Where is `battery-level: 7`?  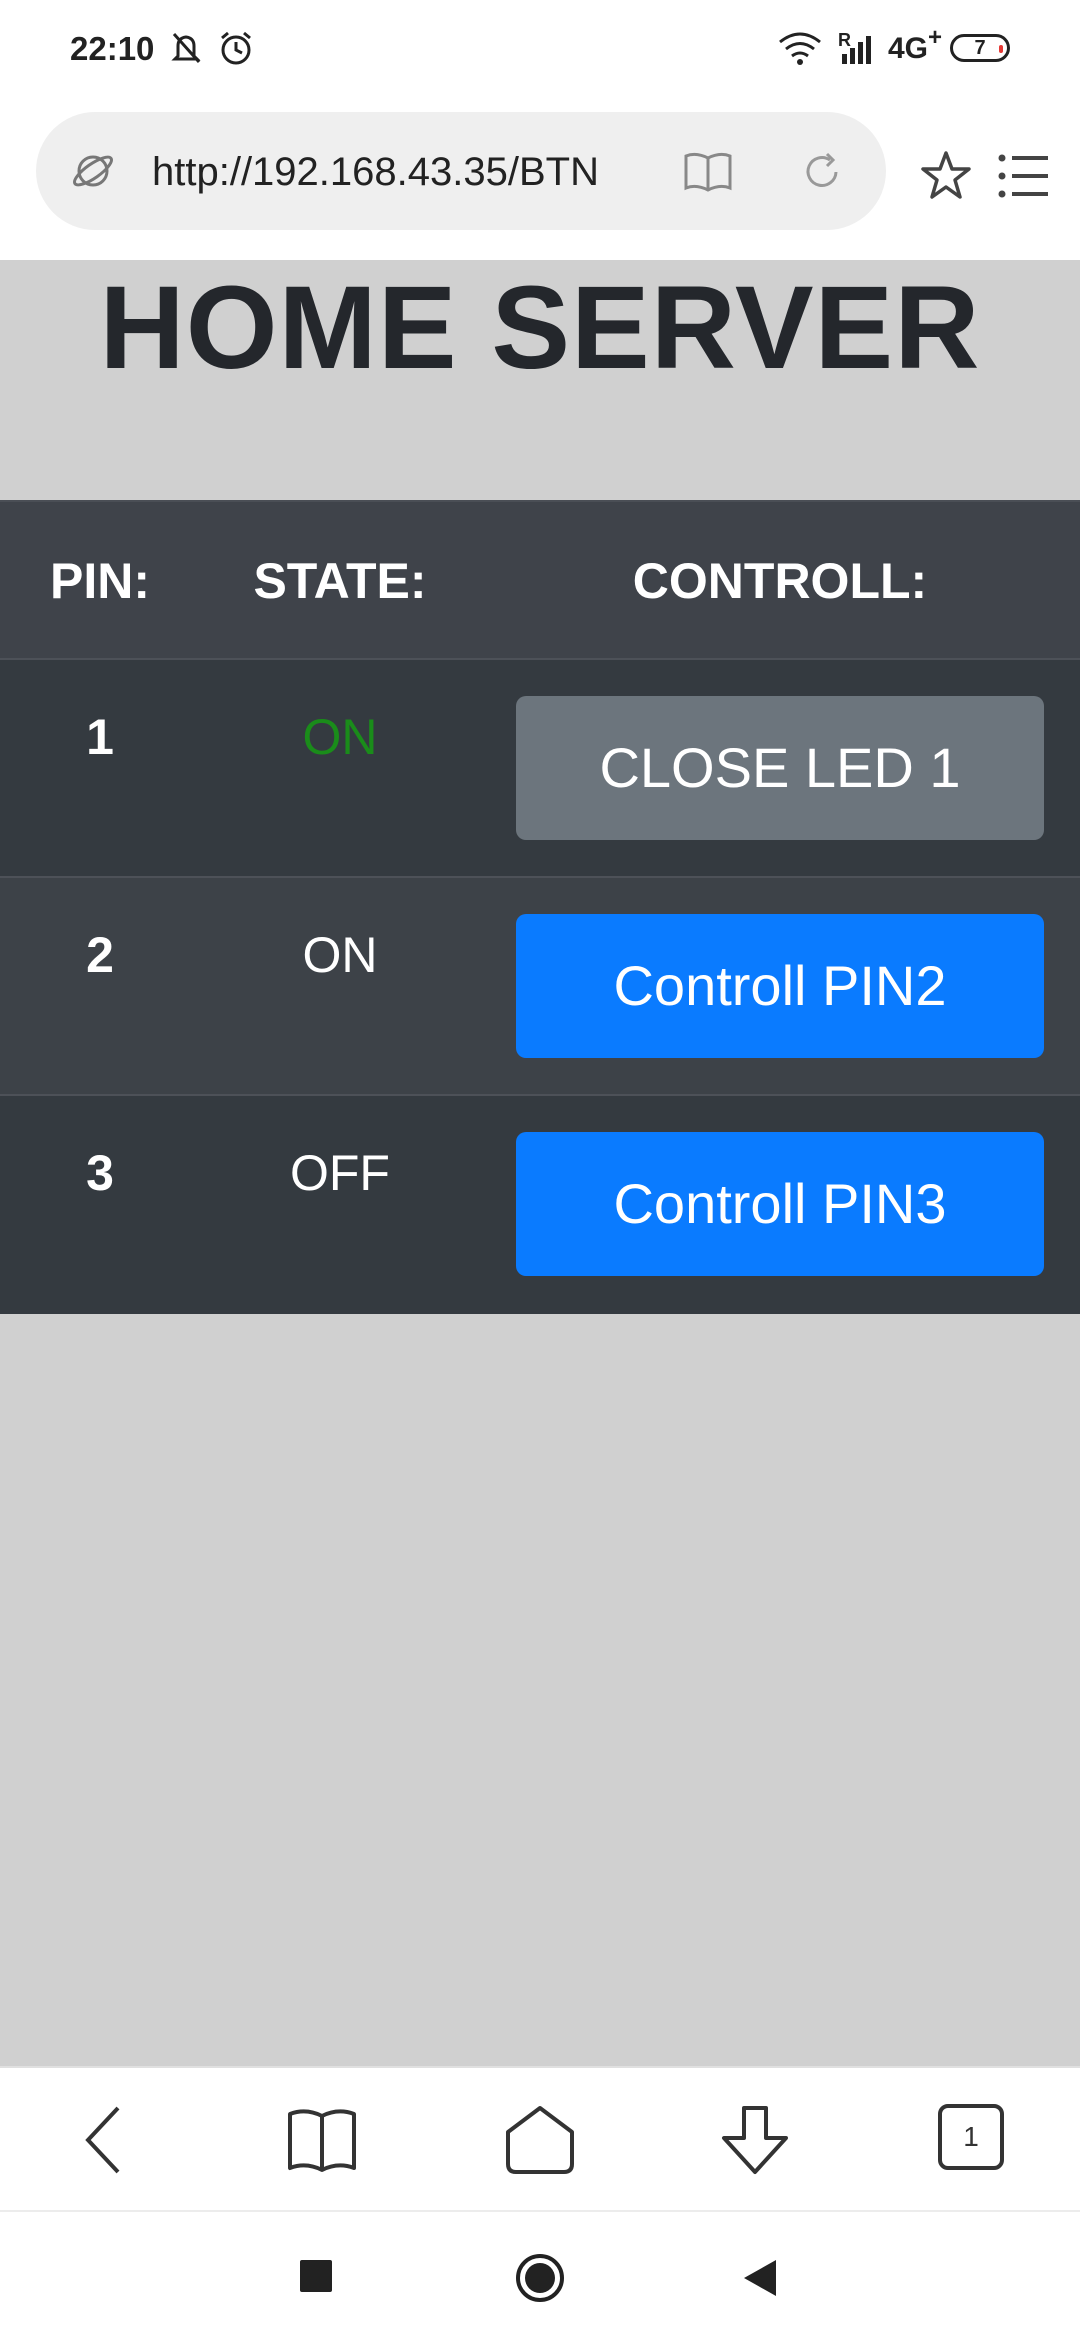
battery-level: 7 is located at coordinates (980, 48).